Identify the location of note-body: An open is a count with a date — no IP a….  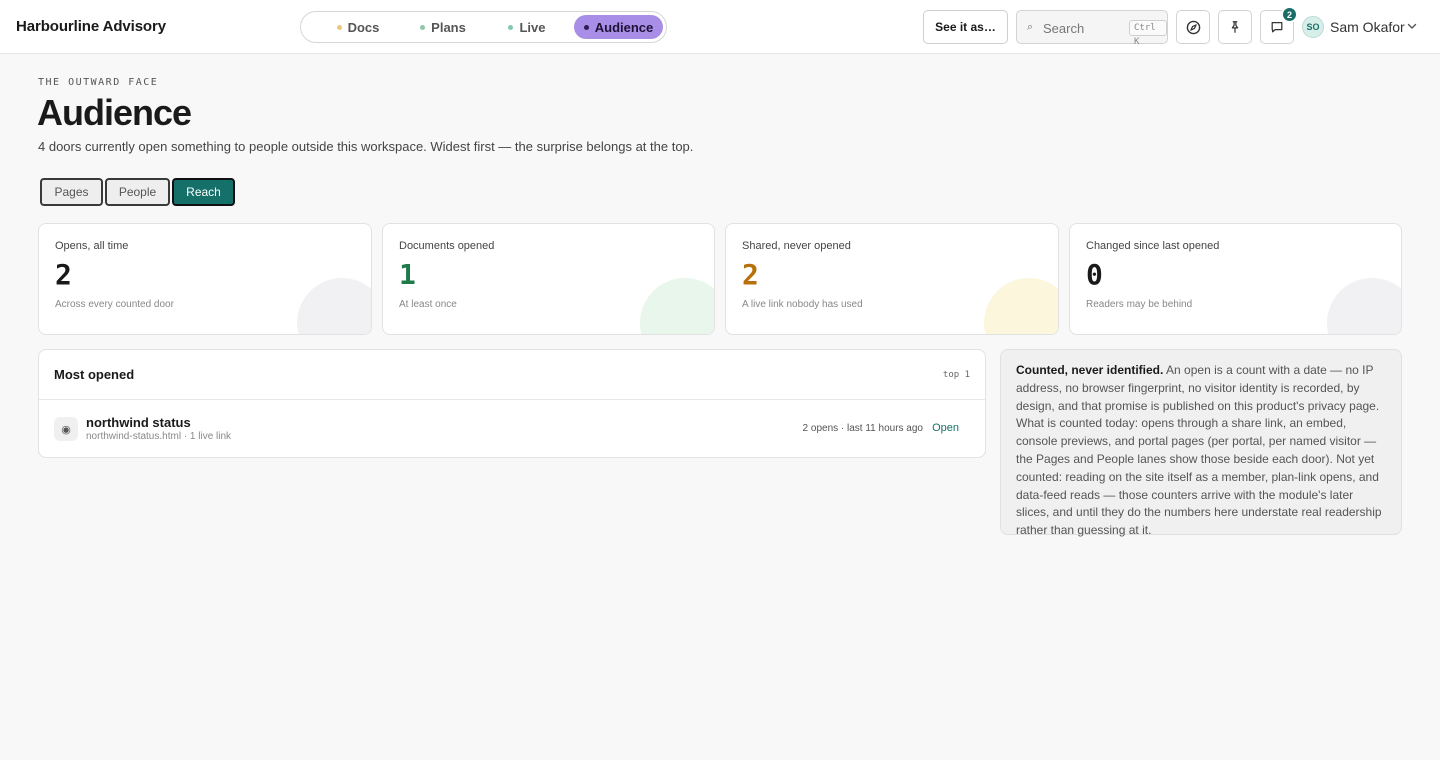
(1199, 450).